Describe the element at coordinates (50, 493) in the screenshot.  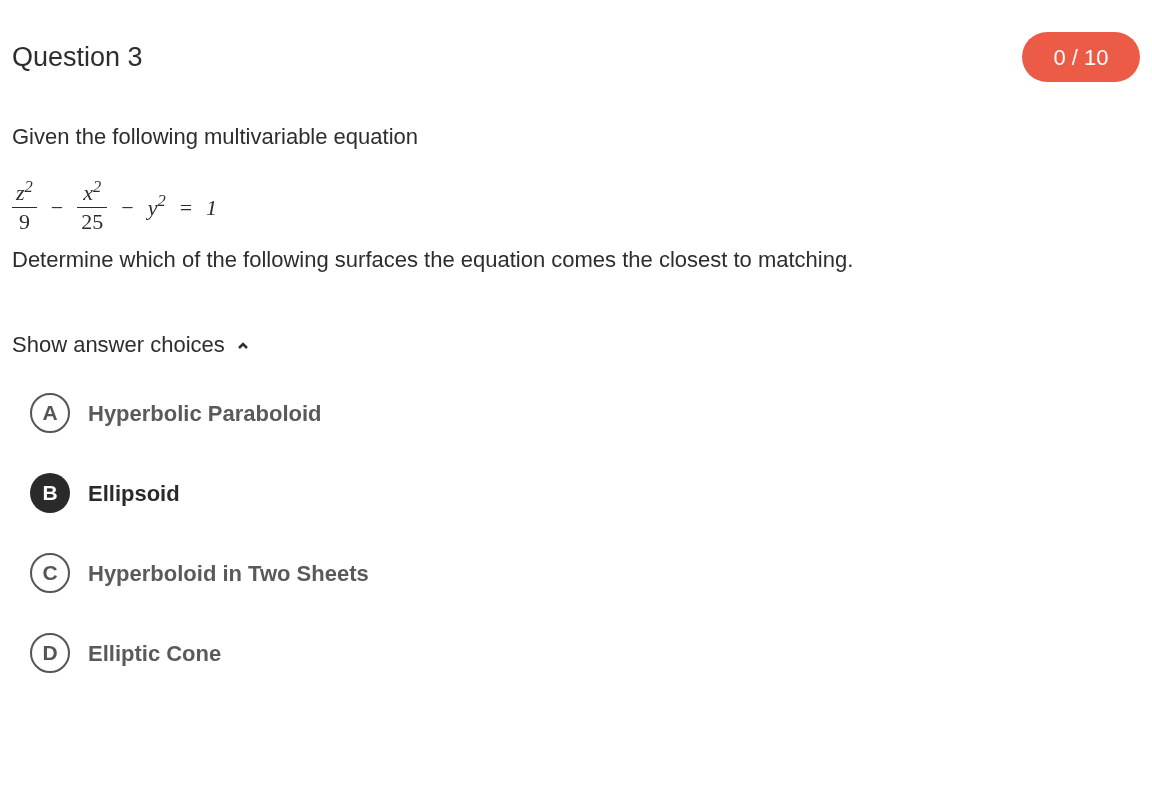
I see `choice-letter: B` at that location.